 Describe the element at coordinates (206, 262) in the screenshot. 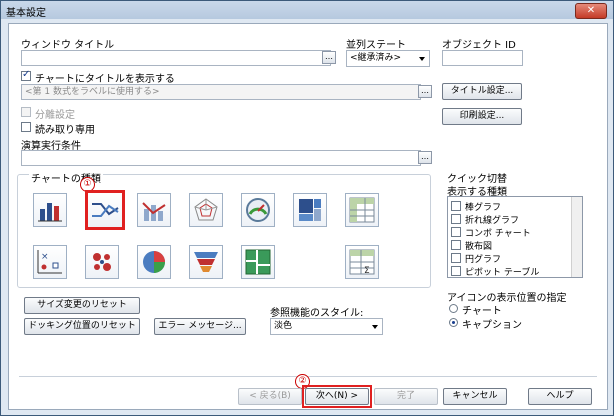

I see `funnel-chart-icon` at that location.